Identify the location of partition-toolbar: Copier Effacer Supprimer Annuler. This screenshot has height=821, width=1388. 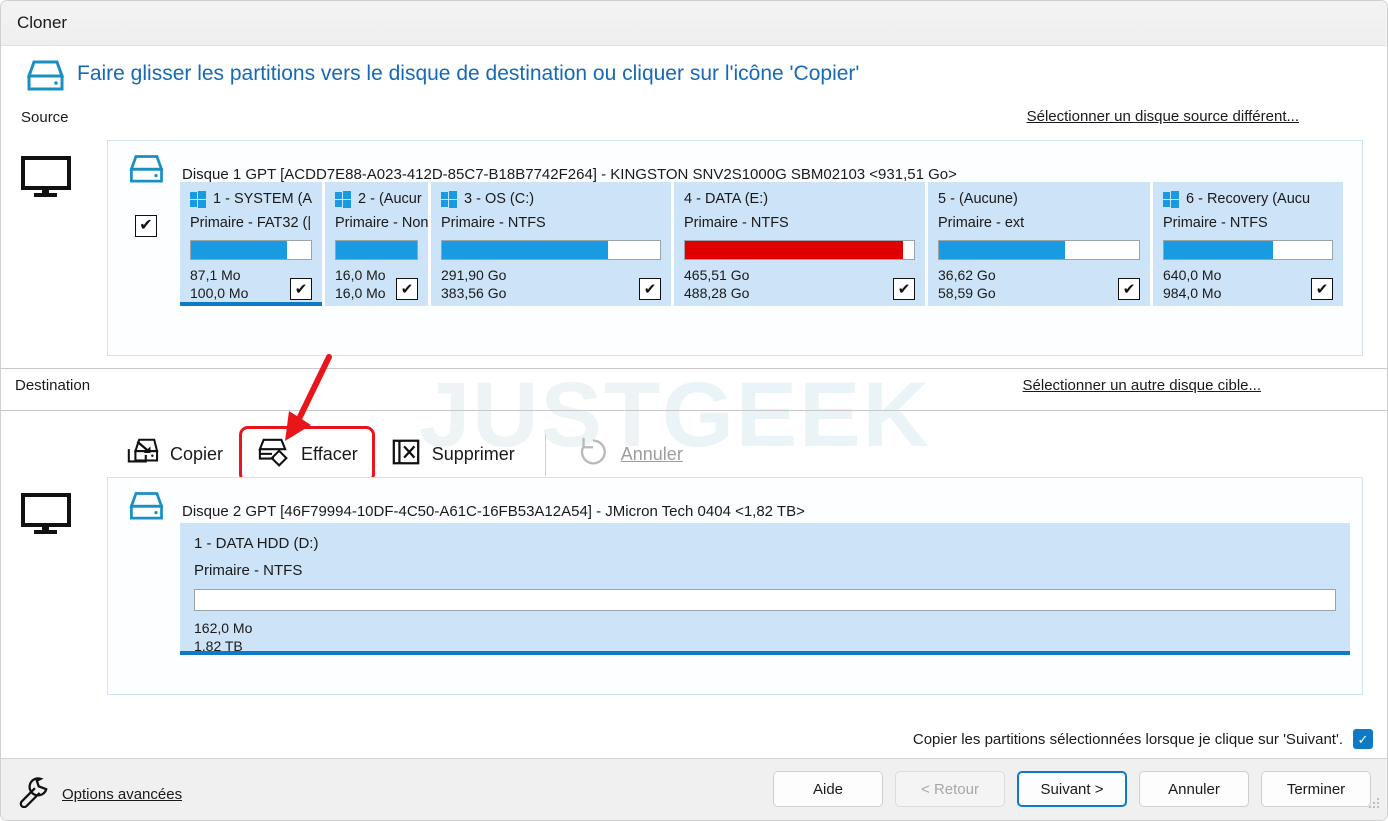
(404, 454).